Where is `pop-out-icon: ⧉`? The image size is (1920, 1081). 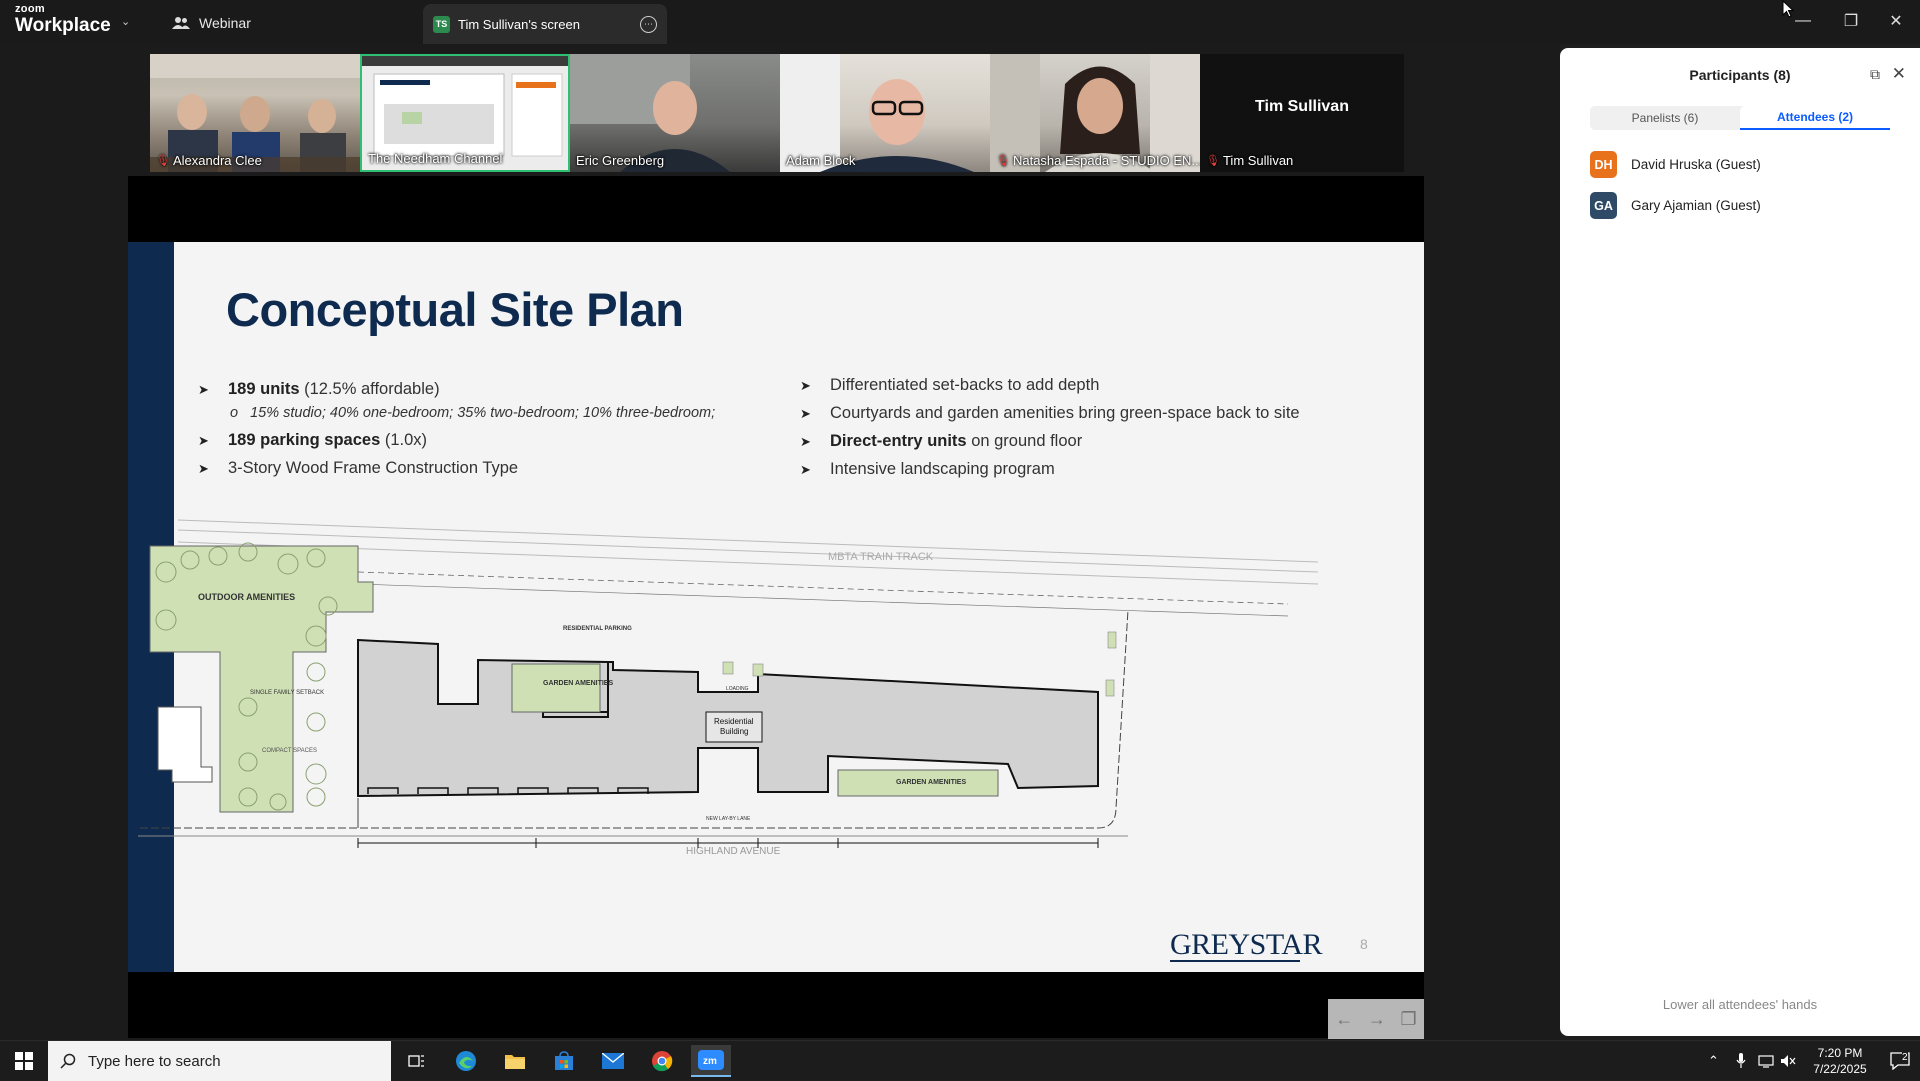
pop-out-icon: ⧉ is located at coordinates (1875, 74).